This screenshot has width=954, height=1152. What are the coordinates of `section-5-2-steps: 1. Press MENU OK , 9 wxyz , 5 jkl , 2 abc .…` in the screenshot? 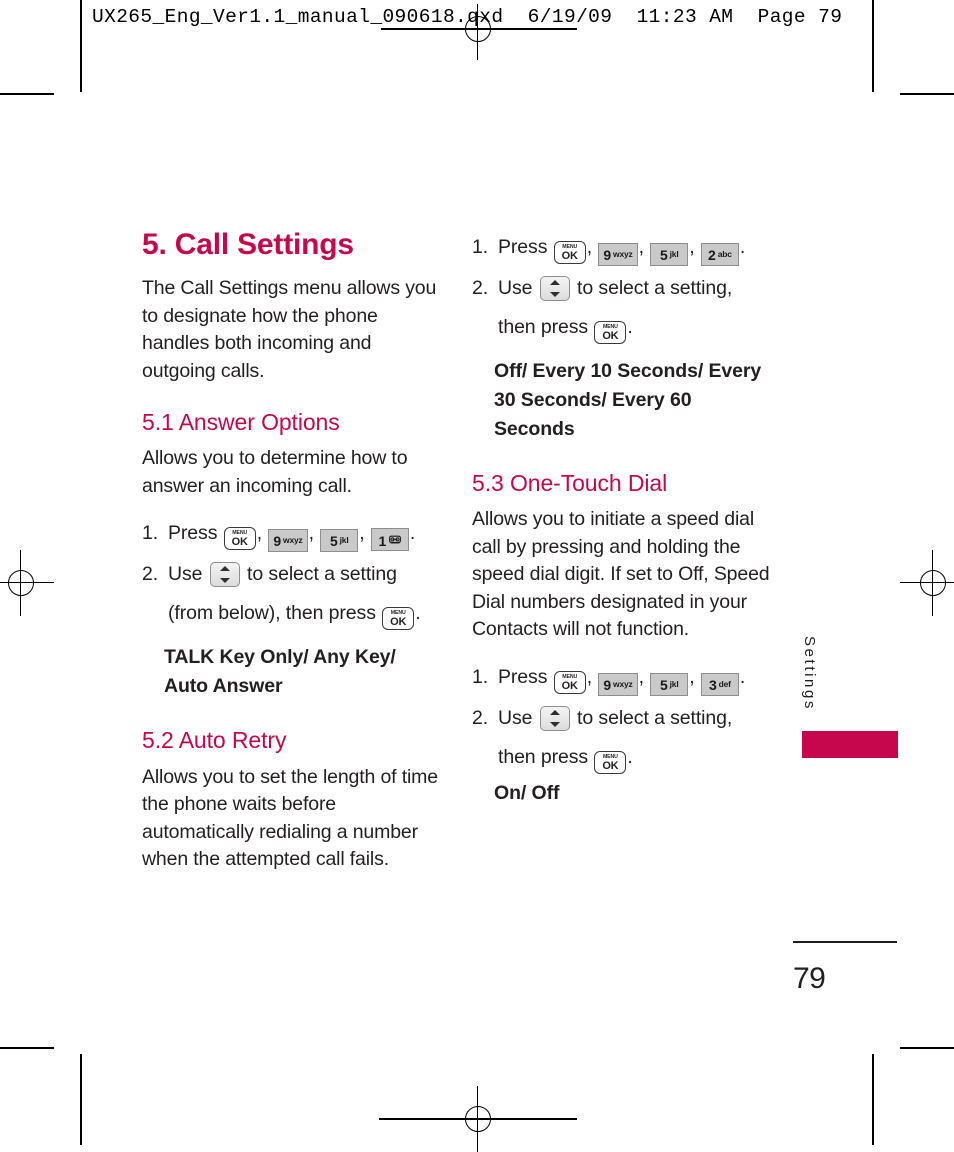 It's located at (622, 287).